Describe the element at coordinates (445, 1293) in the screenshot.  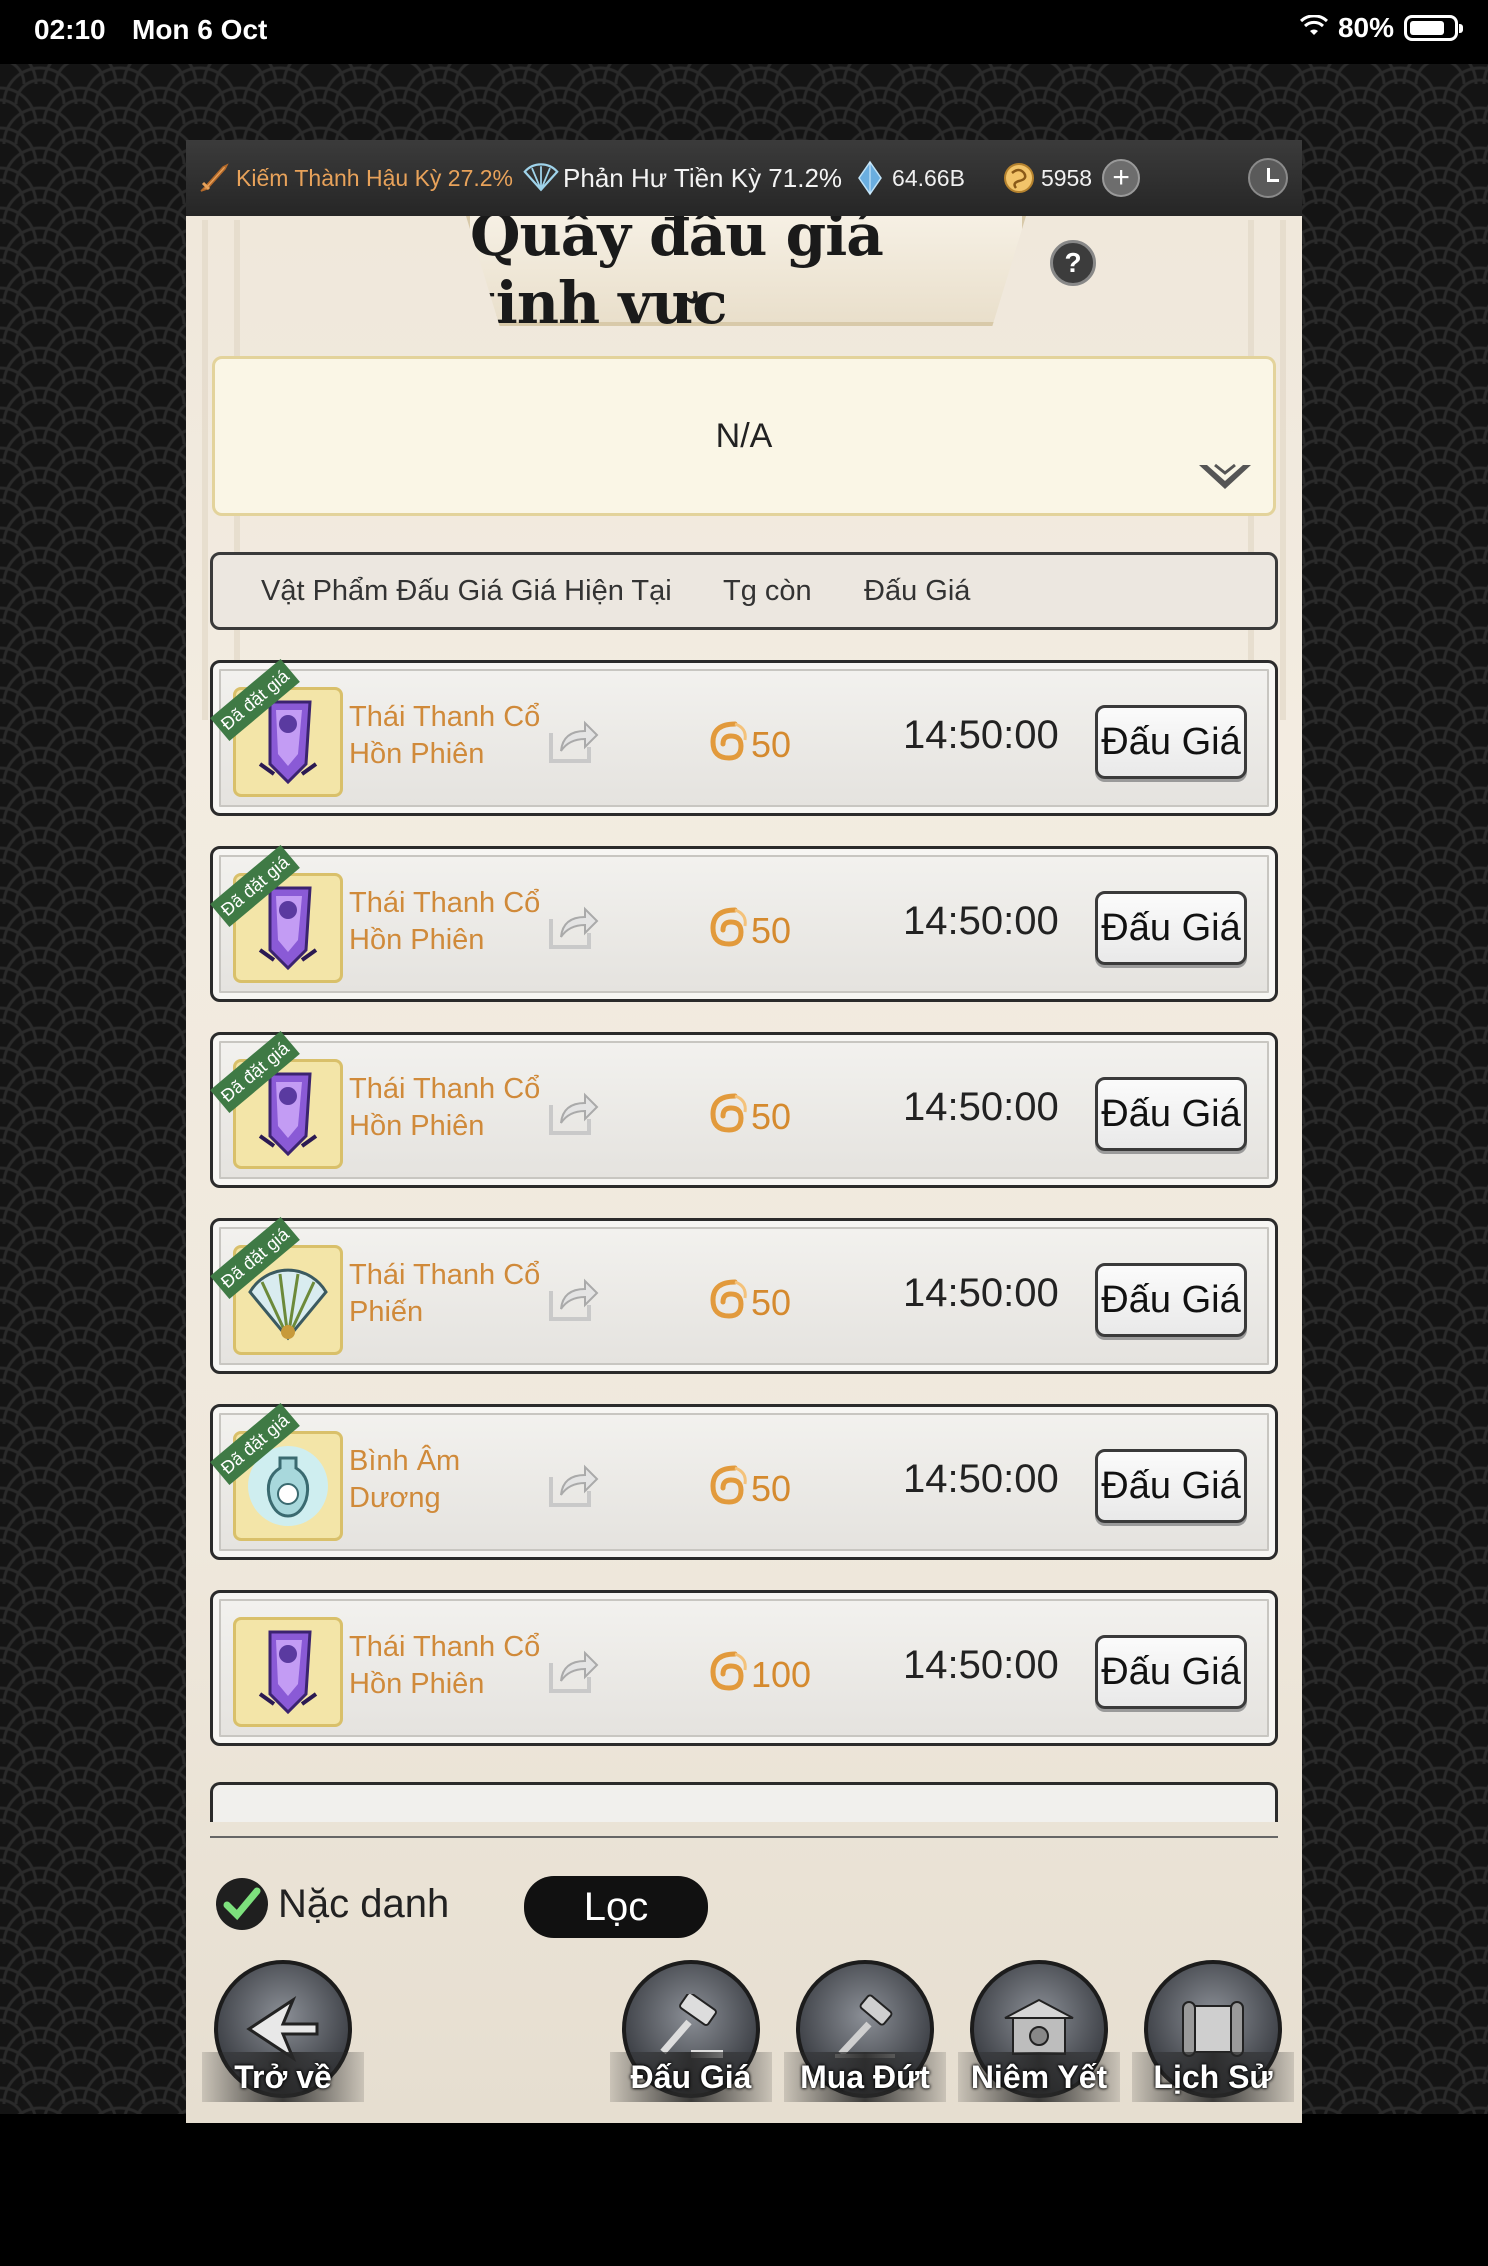
I see `item-name: Thái Thanh Cổ Phiến` at that location.